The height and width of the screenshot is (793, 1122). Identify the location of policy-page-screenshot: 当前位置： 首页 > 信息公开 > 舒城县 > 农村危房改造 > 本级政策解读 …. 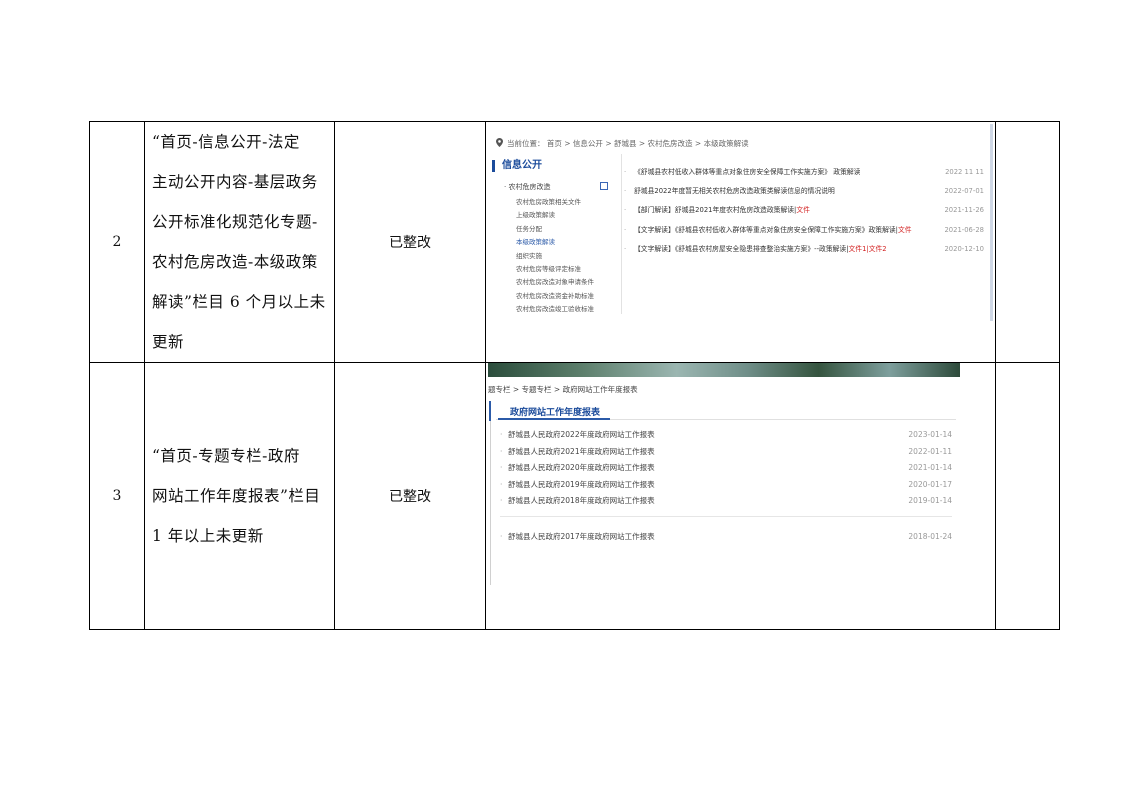
(740, 222).